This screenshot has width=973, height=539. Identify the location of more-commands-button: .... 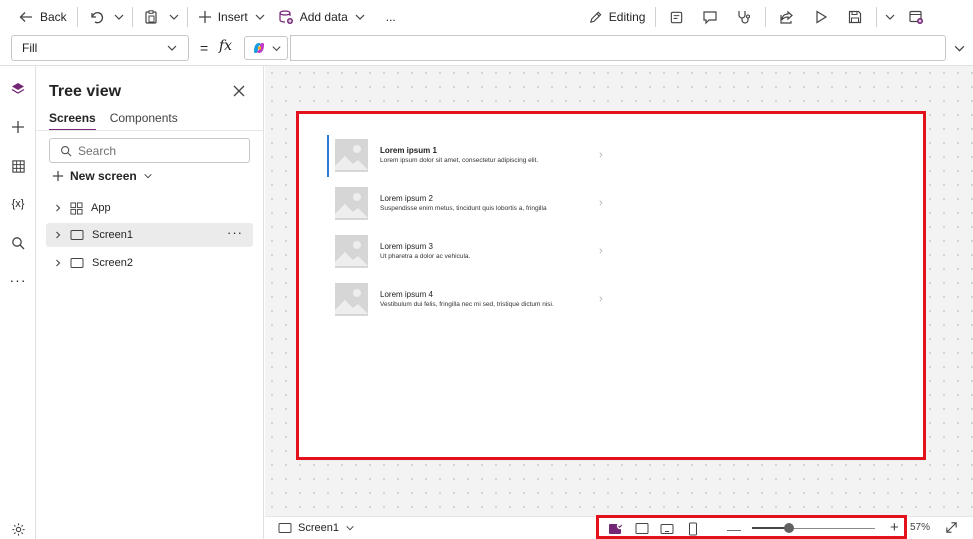
(391, 17).